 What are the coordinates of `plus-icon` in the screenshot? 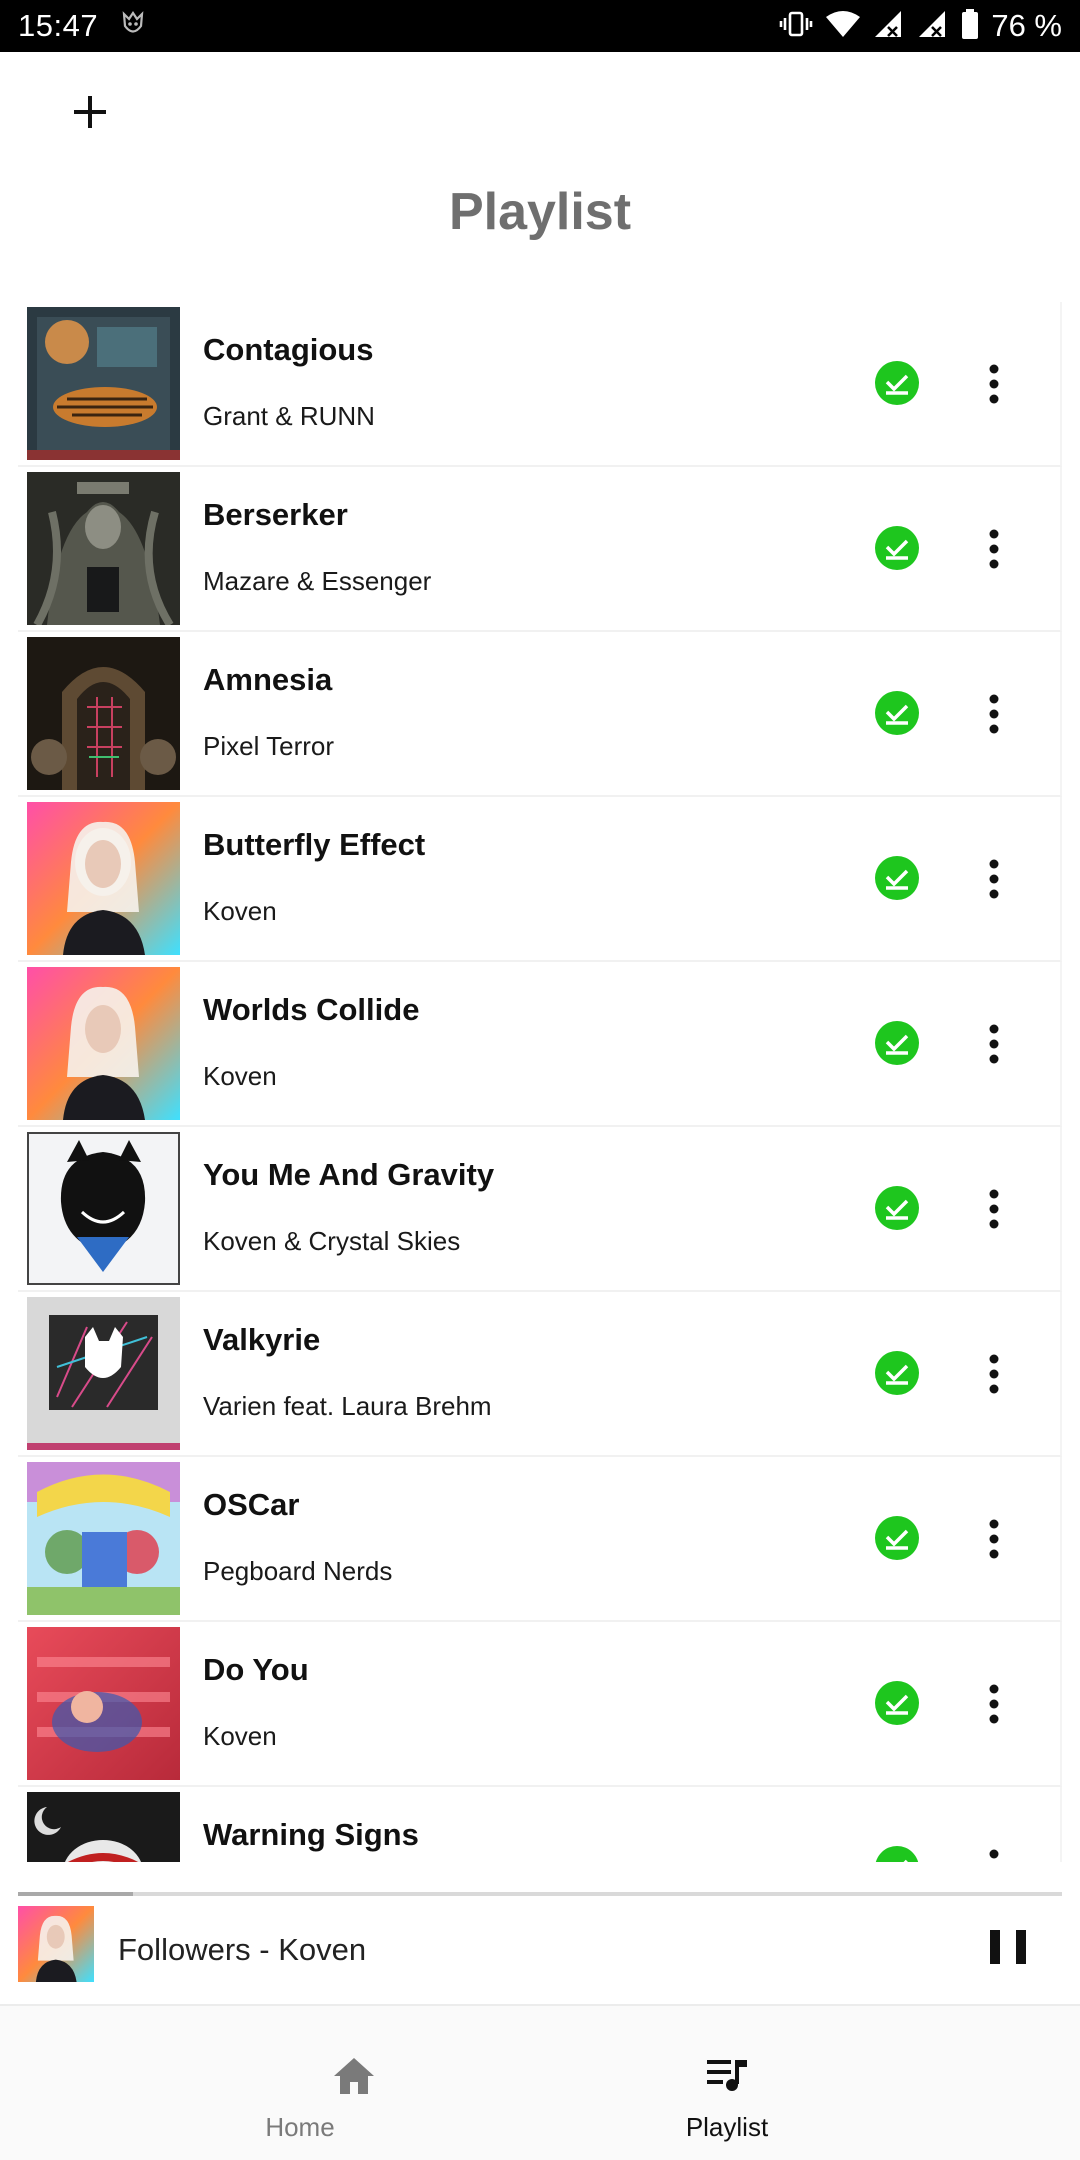 It's located at (90, 112).